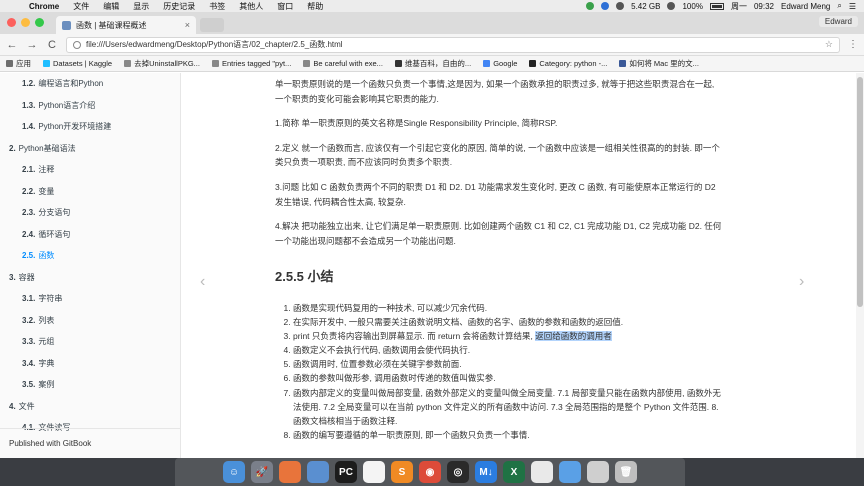 The width and height of the screenshot is (864, 486). What do you see at coordinates (90, 213) in the screenshot?
I see `toc-item: 2.3. 分支语句` at bounding box center [90, 213].